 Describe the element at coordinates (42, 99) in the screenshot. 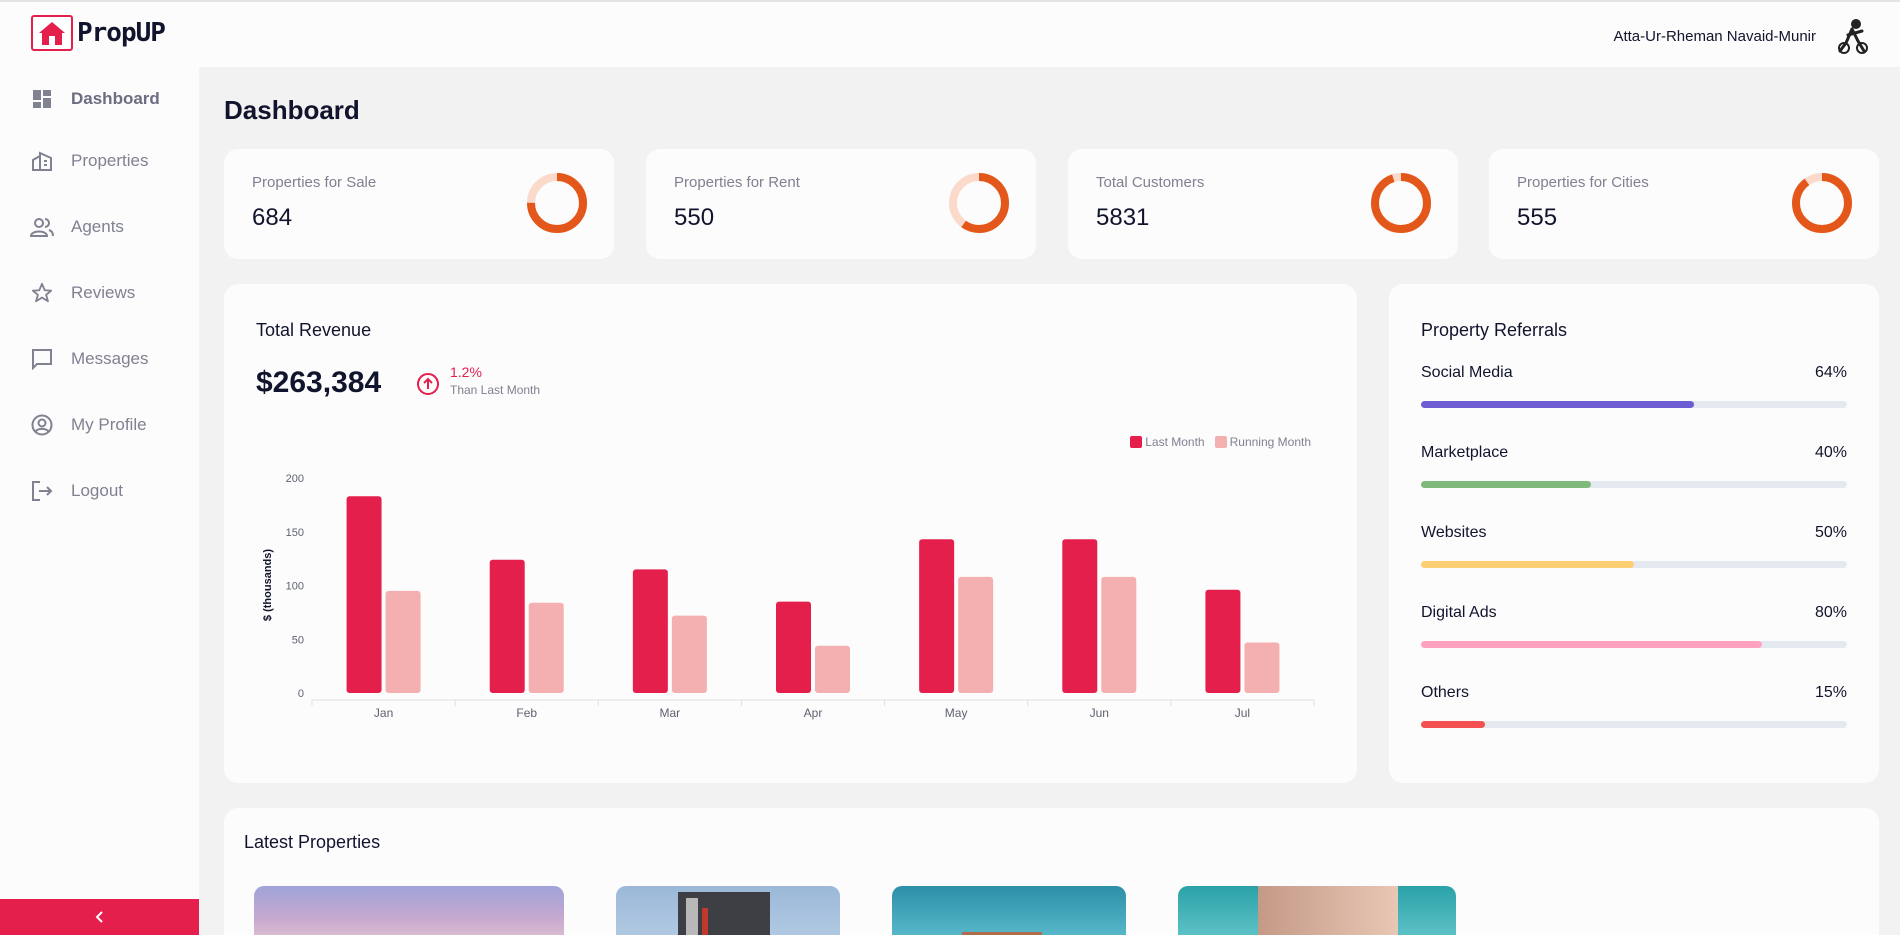

I see `dashboard-icon` at that location.